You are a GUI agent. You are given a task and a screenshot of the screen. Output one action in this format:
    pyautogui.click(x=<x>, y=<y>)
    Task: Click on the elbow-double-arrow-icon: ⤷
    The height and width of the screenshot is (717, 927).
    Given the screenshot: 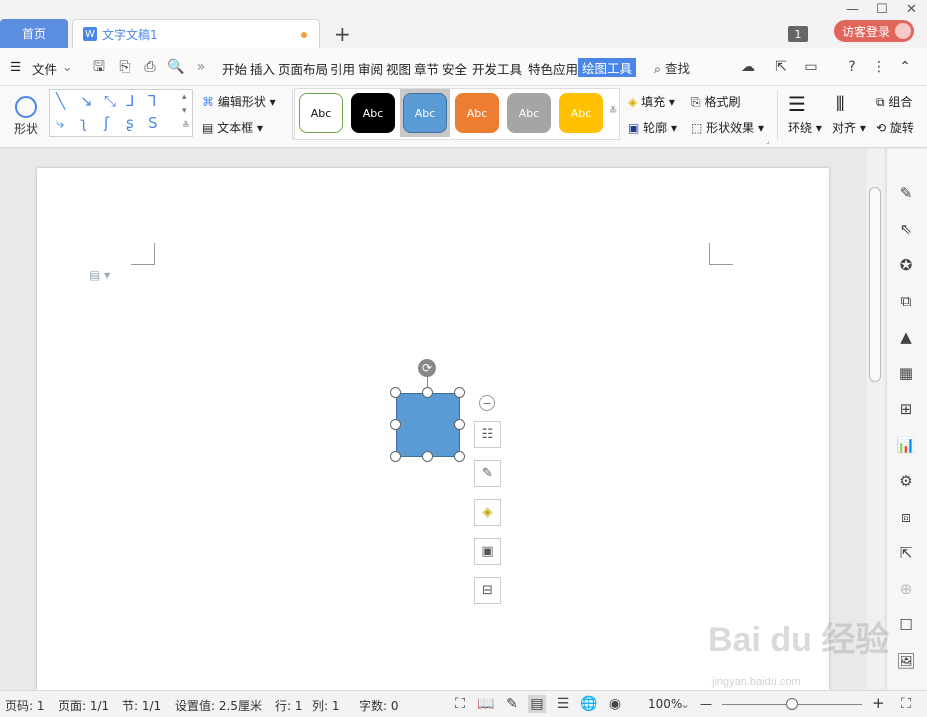 What is the action you would take?
    pyautogui.click(x=60, y=123)
    